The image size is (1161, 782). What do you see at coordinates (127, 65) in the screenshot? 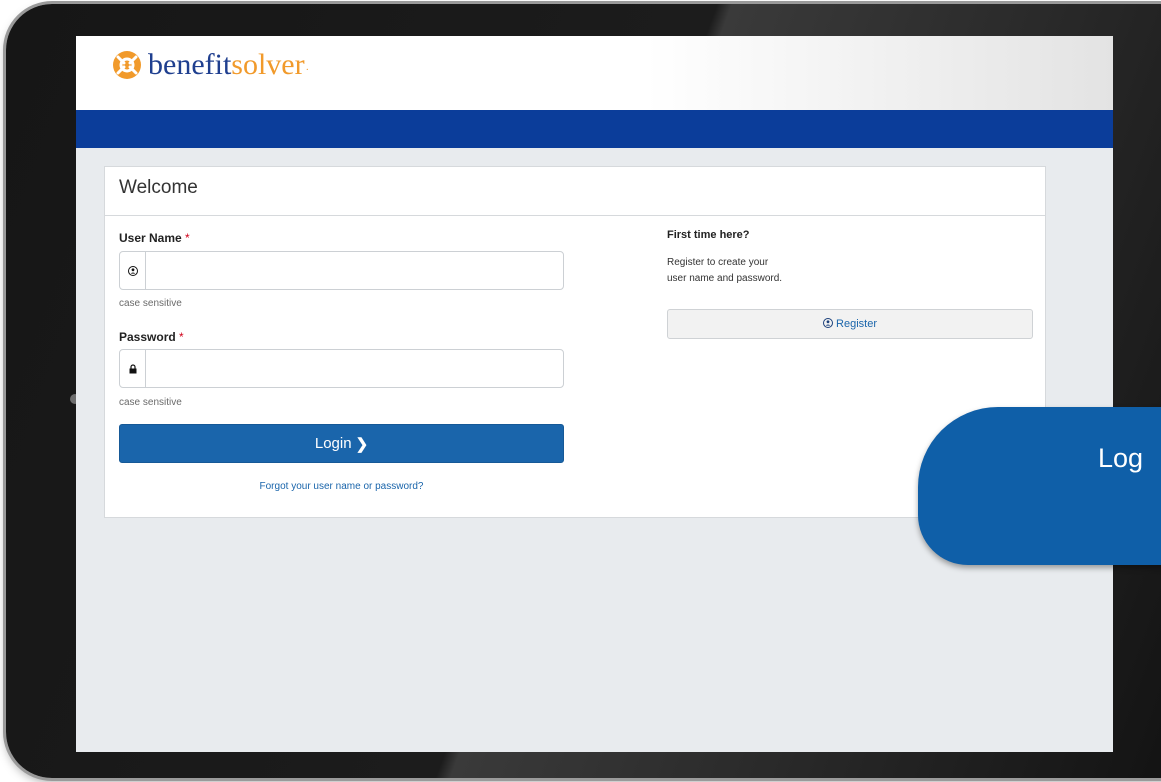
I see `logo-mark-icon` at bounding box center [127, 65].